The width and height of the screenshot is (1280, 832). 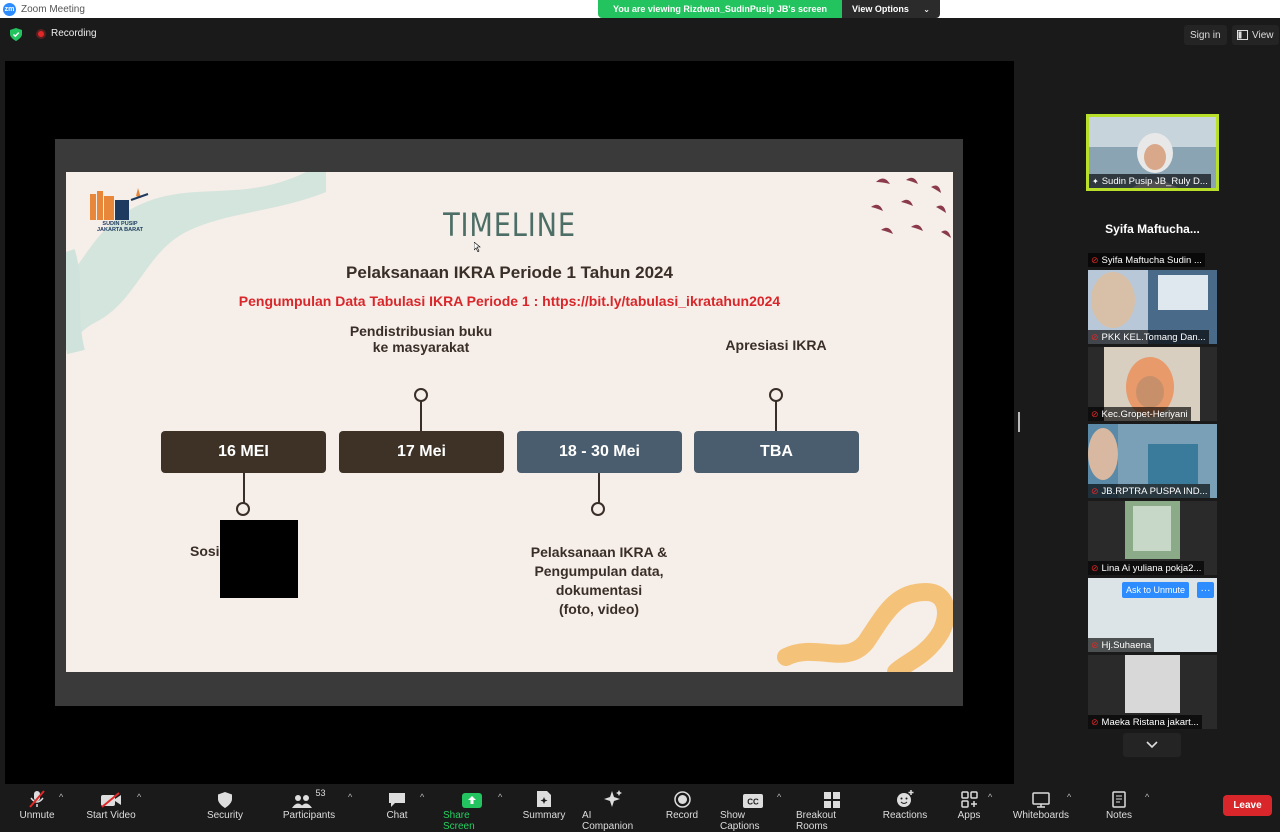 What do you see at coordinates (599, 590) in the screenshot?
I see `milestone-3-label-line3: dokumentasi` at bounding box center [599, 590].